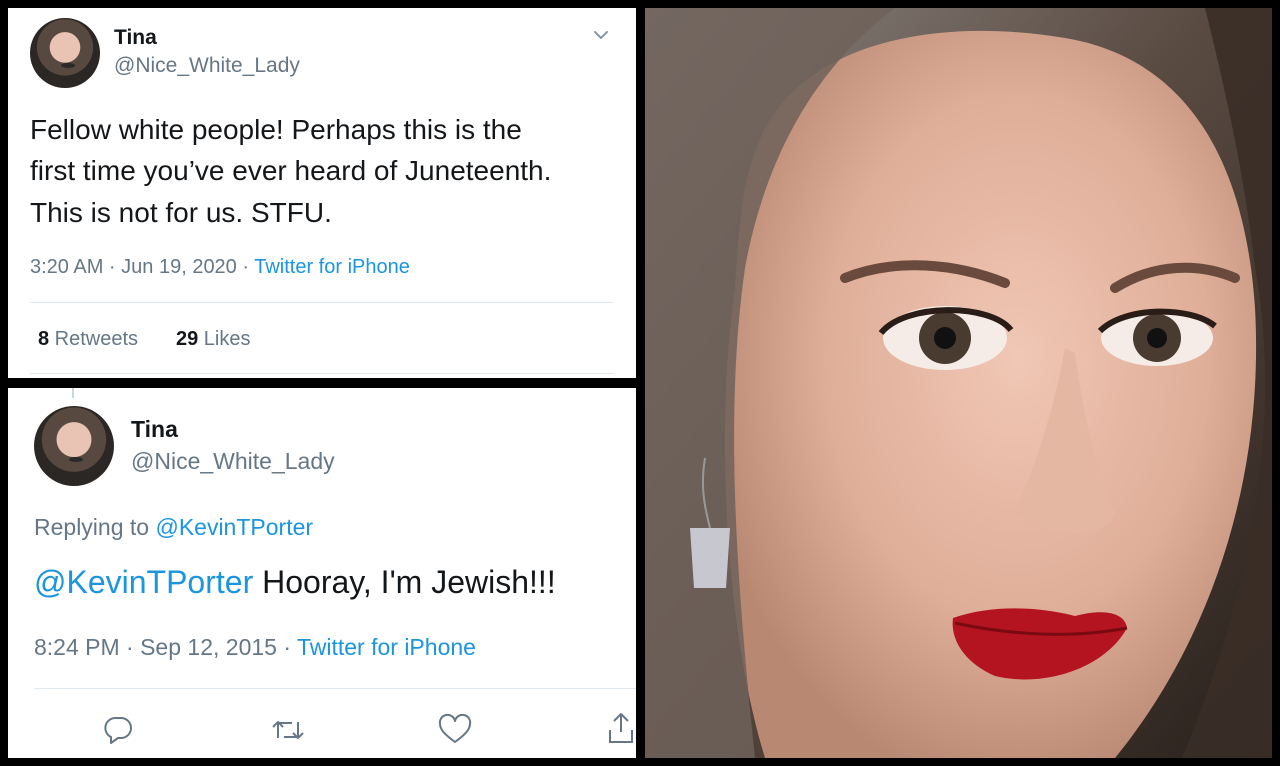 The width and height of the screenshot is (1280, 766). What do you see at coordinates (187, 339) in the screenshot?
I see `likes-number: 29` at bounding box center [187, 339].